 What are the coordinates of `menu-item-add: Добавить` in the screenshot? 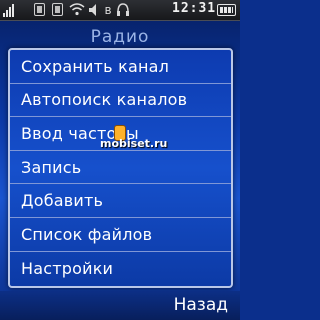 It's located at (120, 201).